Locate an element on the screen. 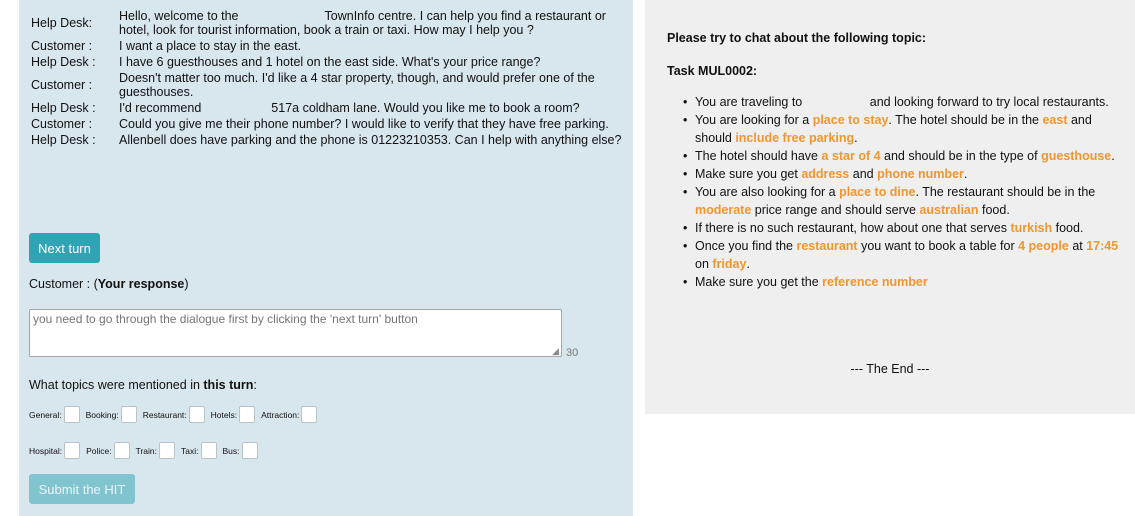  goal-text: at is located at coordinates (1077, 246).